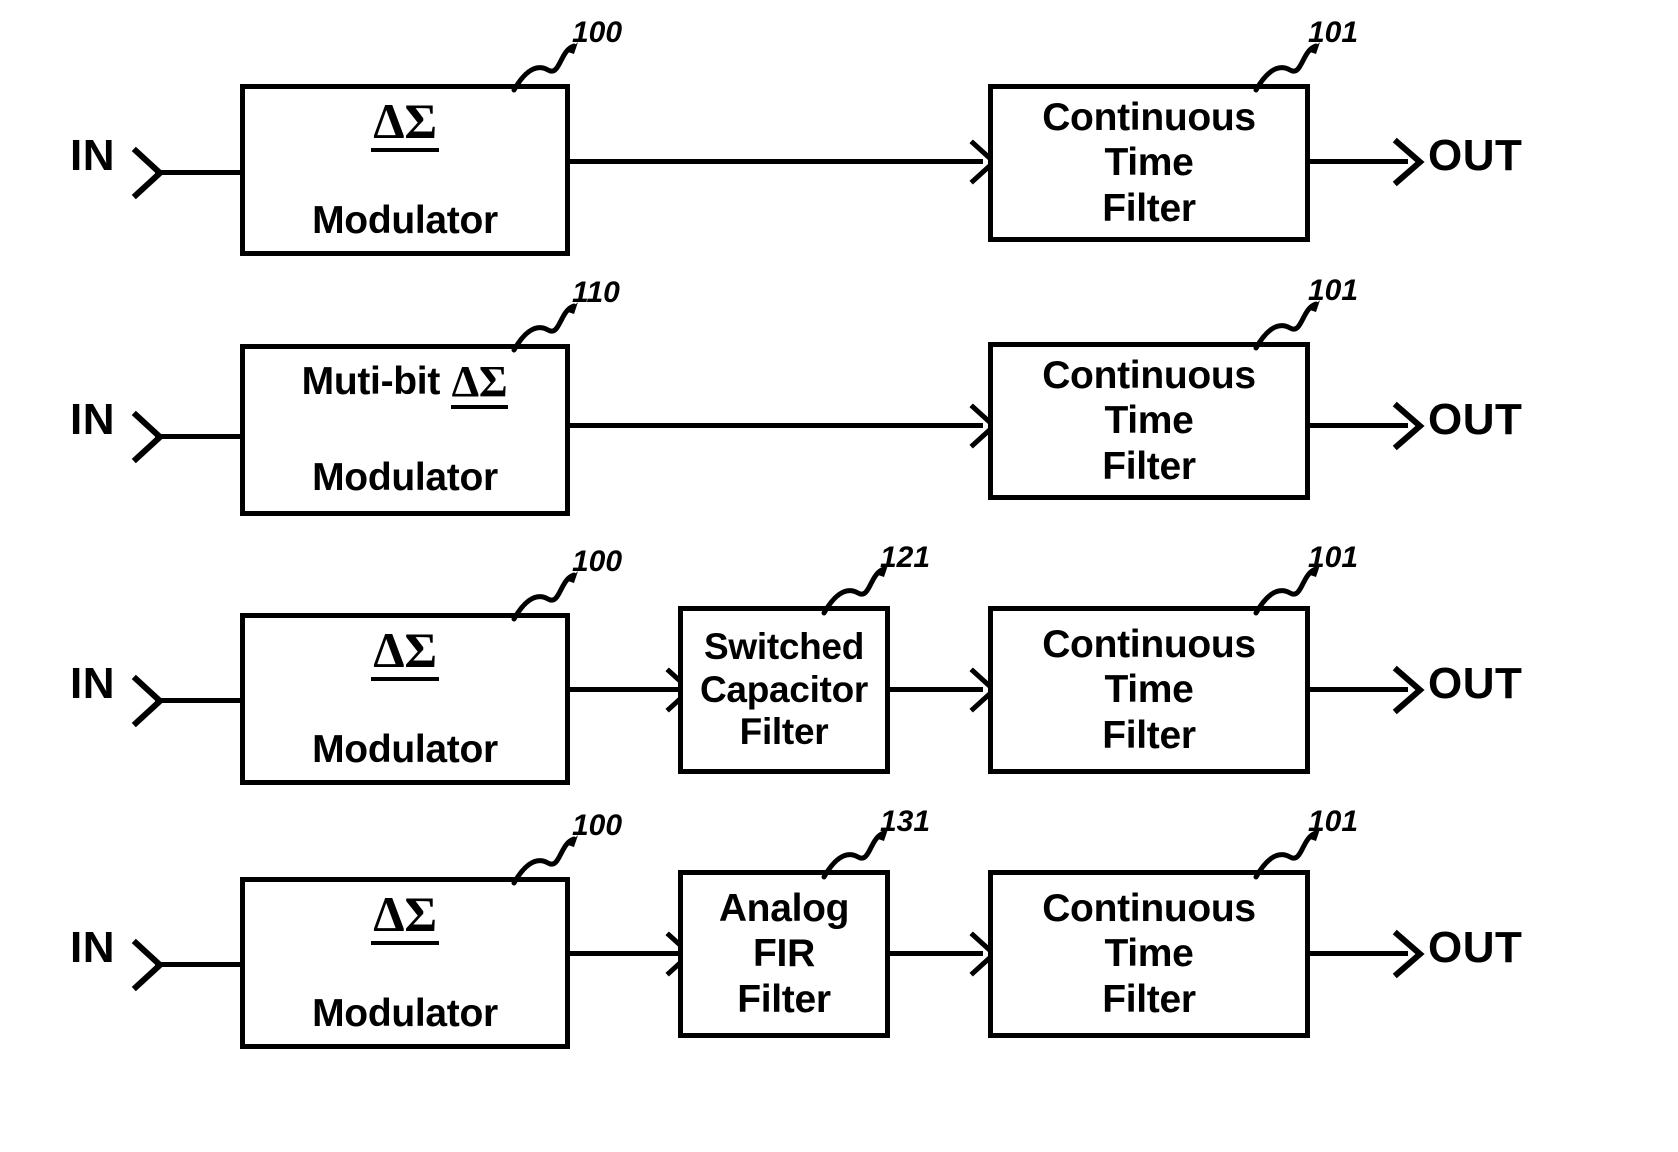 The image size is (1678, 1152). What do you see at coordinates (597, 32) in the screenshot?
I see `reference-numeral-100-row1: 100` at bounding box center [597, 32].